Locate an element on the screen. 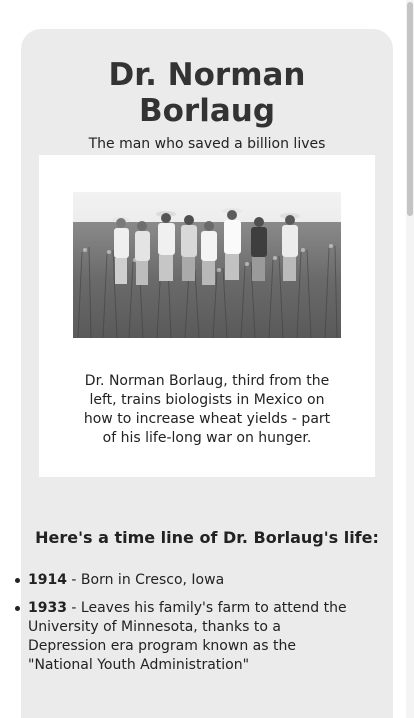 The image size is (414, 718). timeline-item: 1914 - Born in Cresco, Iowa is located at coordinates (186, 580).